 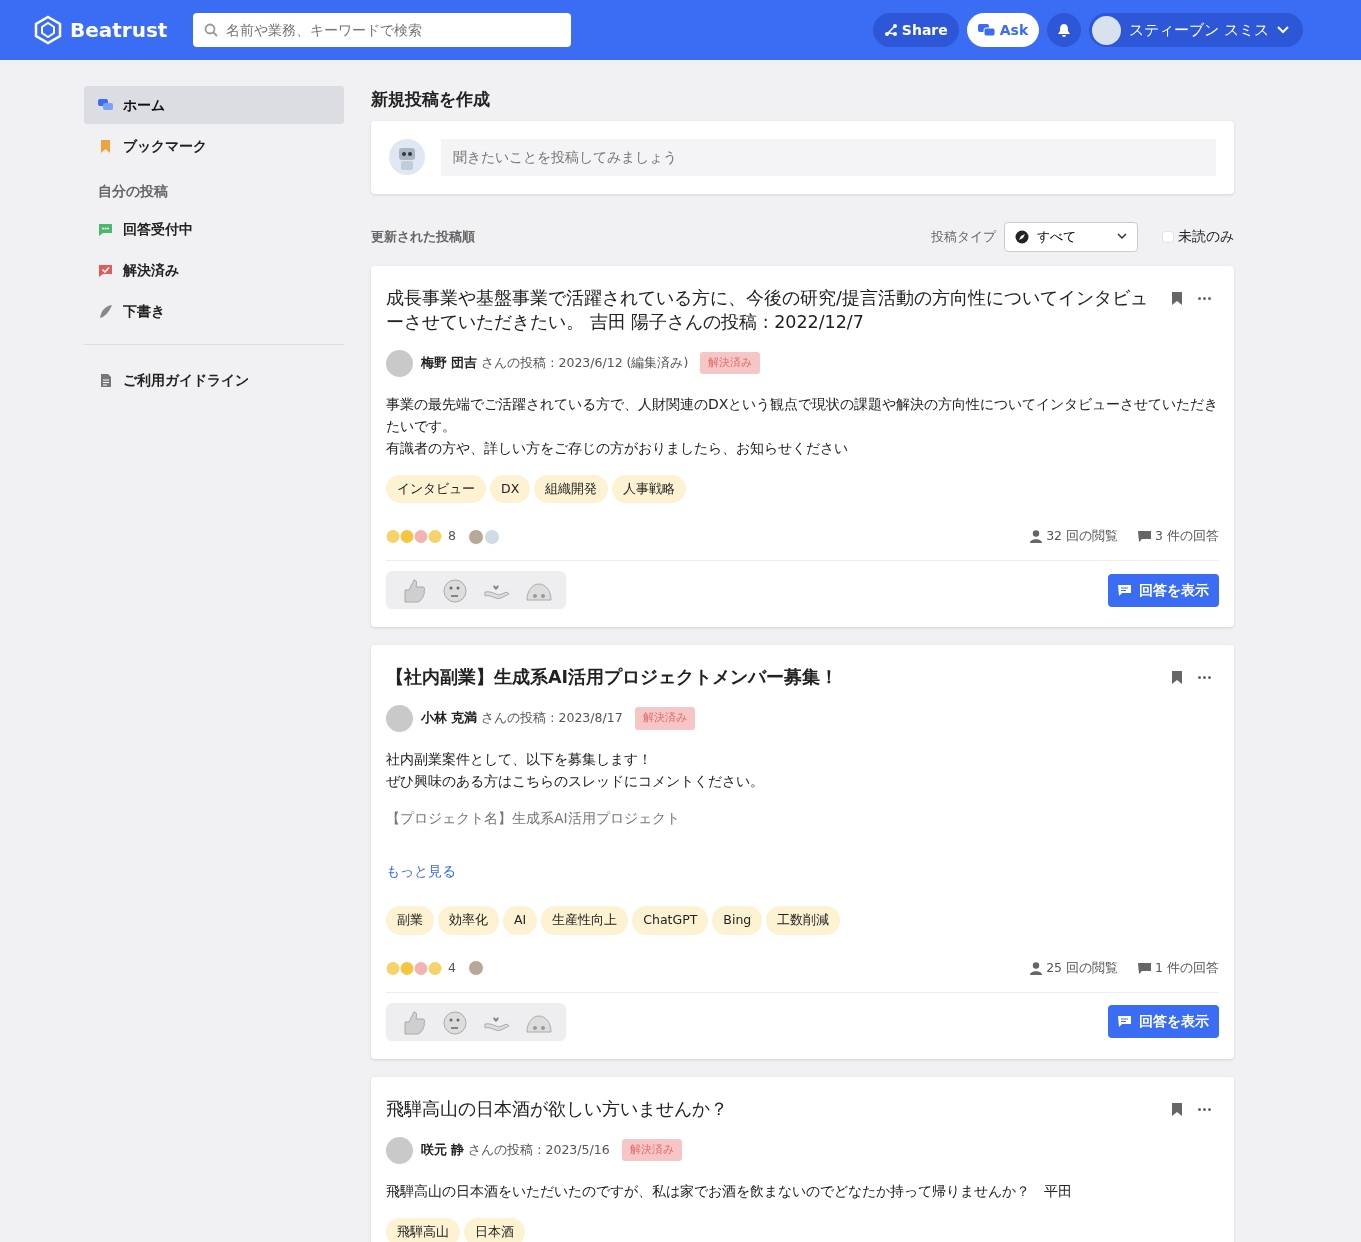 What do you see at coordinates (1196, 30) in the screenshot?
I see `user-menu-button: スティーブン スミス` at bounding box center [1196, 30].